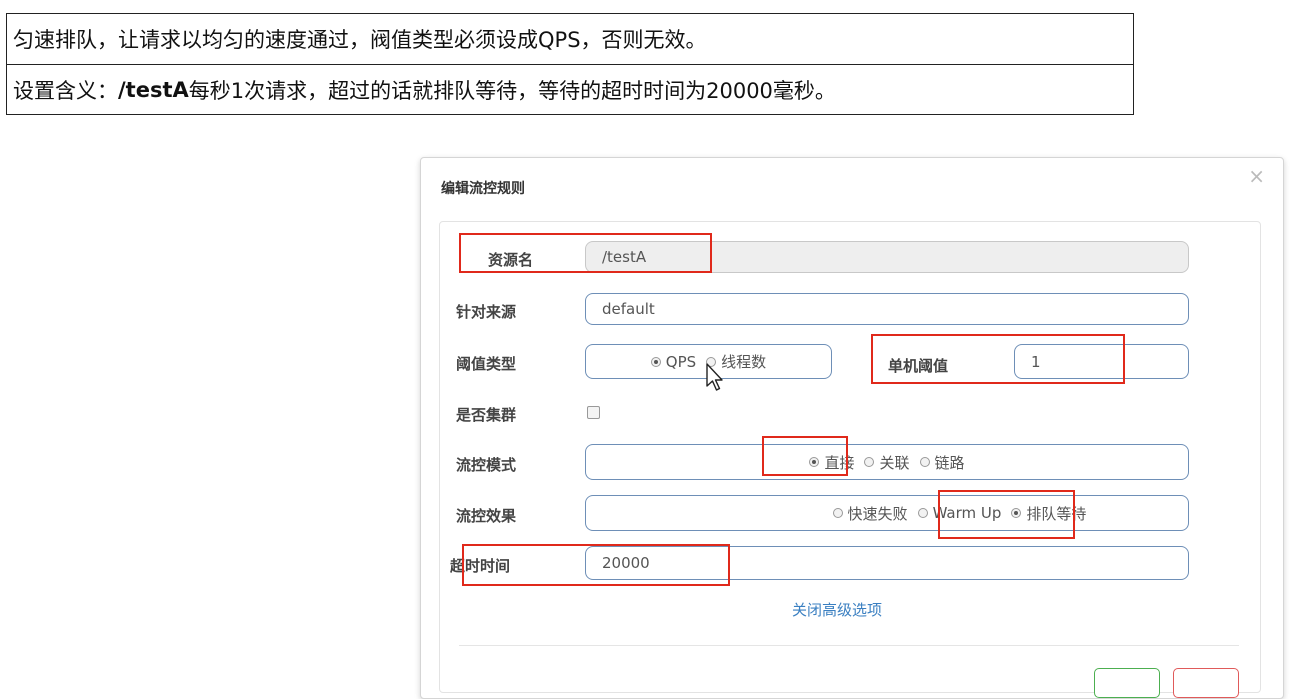  I want to click on source-label: 针对来源, so click(486, 312).